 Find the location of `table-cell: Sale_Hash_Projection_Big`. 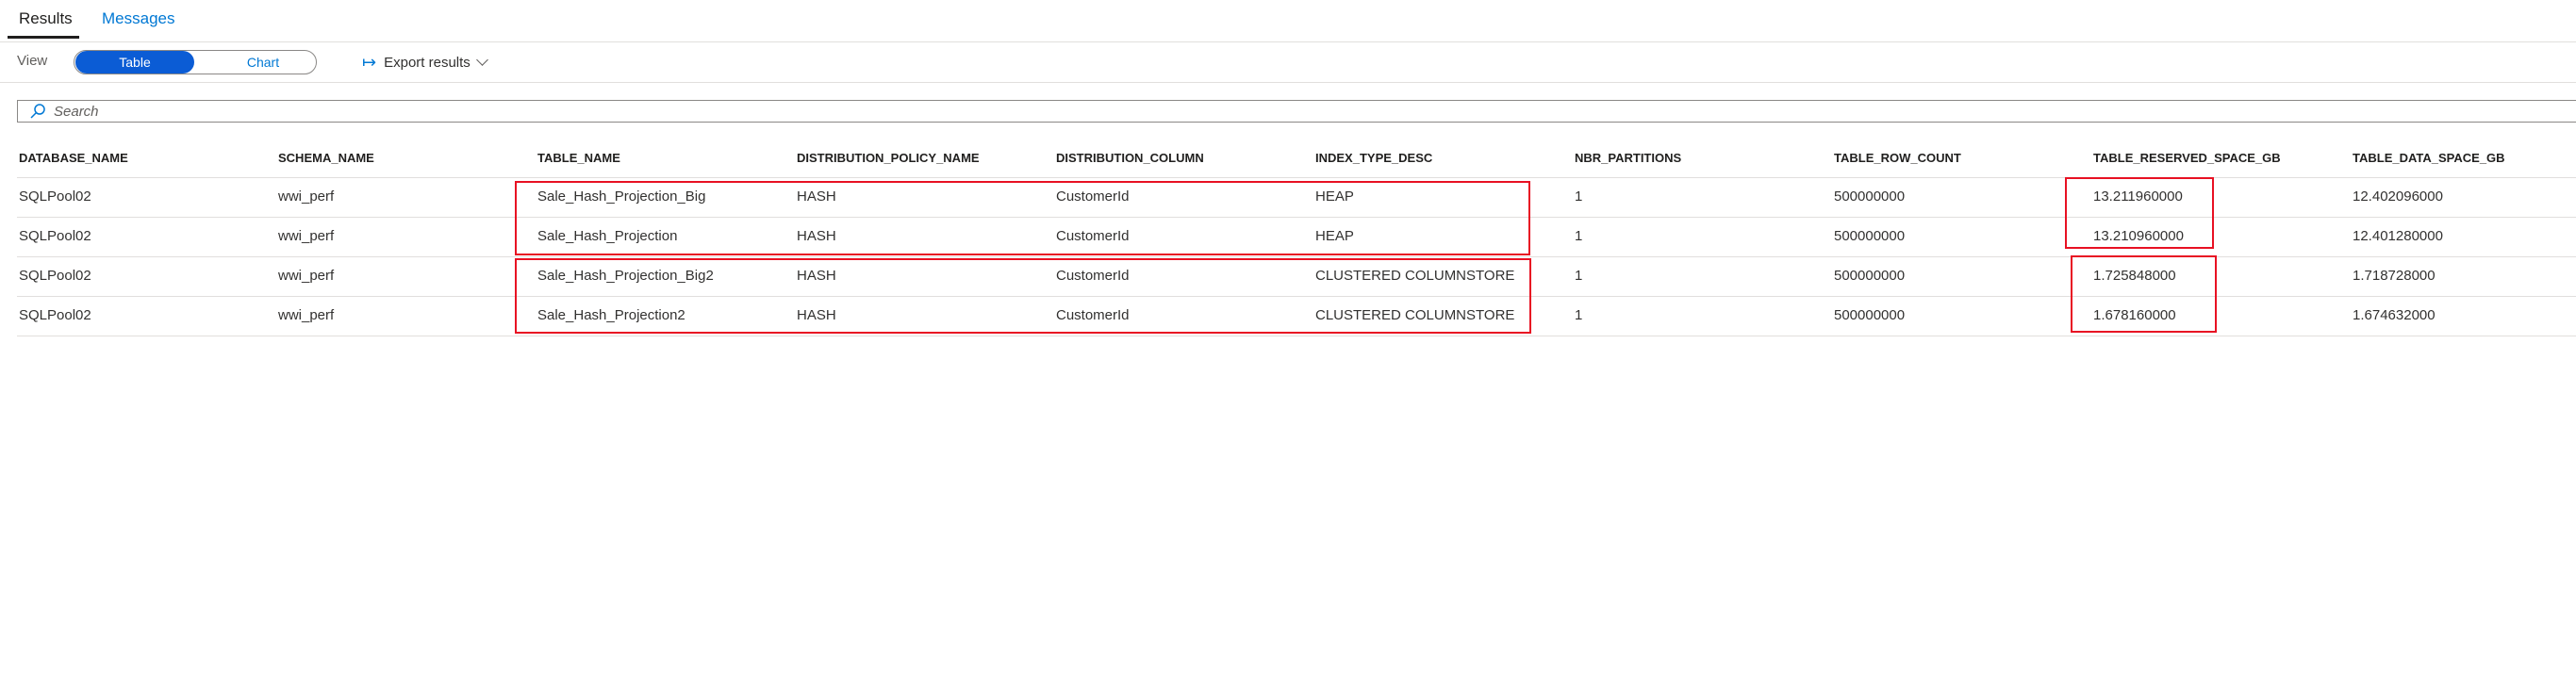

table-cell: Sale_Hash_Projection_Big is located at coordinates (621, 197).